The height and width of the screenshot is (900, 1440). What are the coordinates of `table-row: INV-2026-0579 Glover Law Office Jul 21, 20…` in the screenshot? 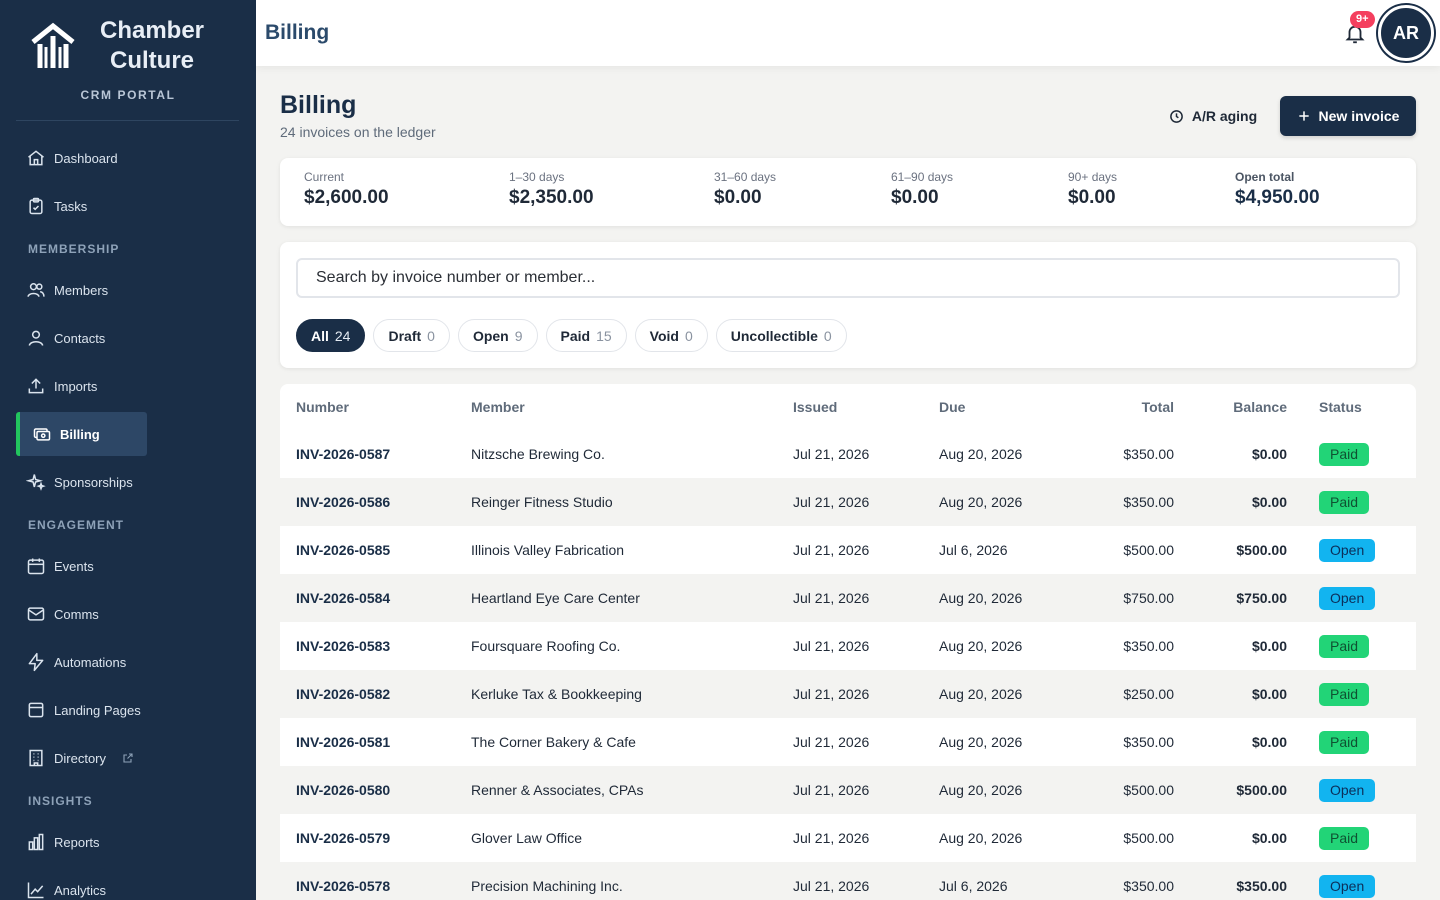 It's located at (848, 838).